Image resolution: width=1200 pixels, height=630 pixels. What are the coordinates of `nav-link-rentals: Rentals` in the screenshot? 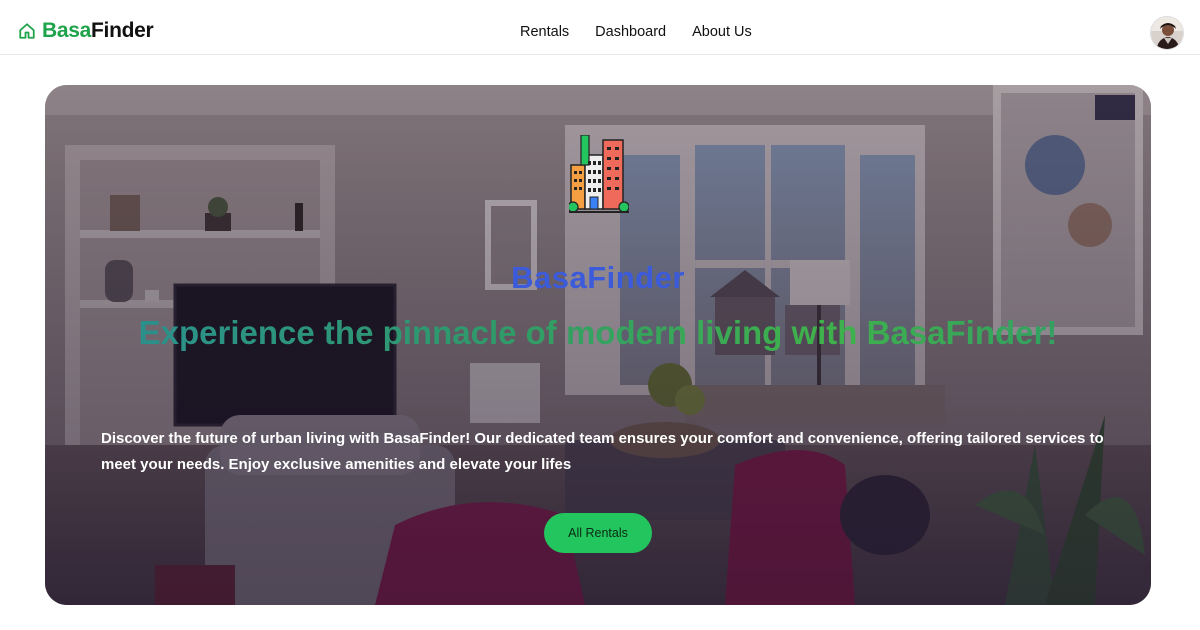 It's located at (544, 32).